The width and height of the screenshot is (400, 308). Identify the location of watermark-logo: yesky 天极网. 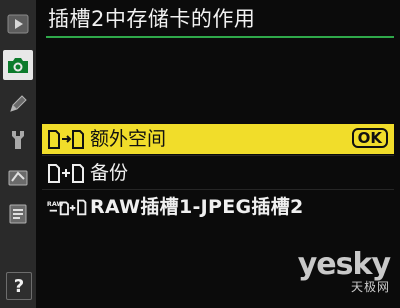
(344, 271).